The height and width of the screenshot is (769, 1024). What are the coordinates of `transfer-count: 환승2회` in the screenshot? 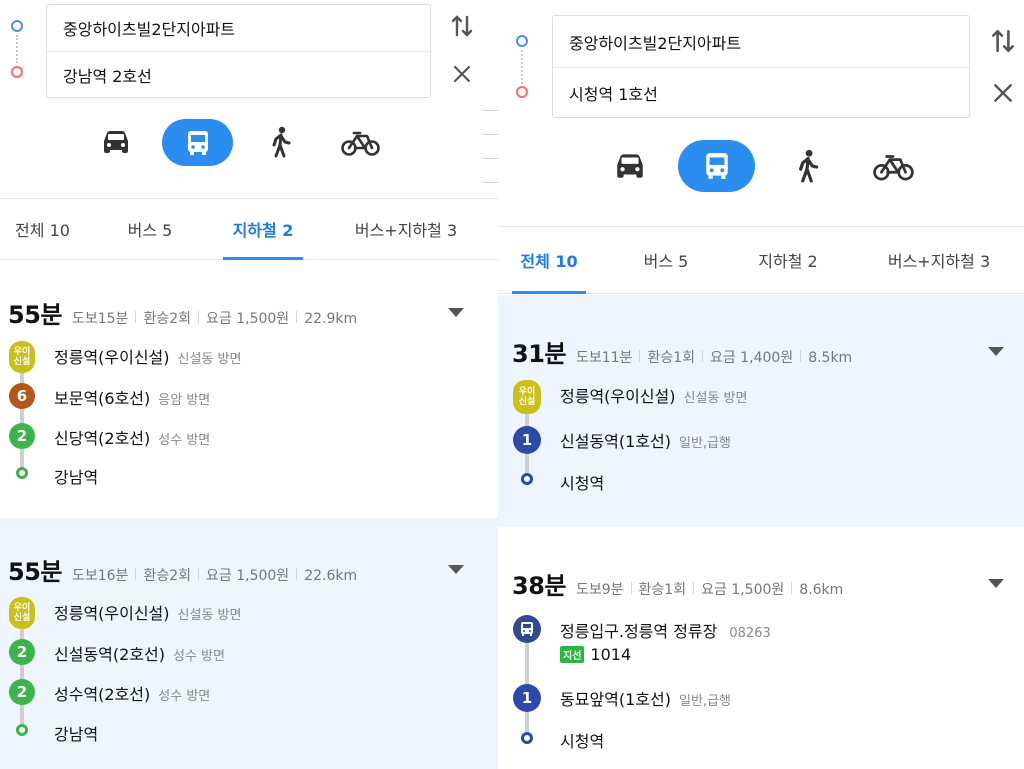 It's located at (167, 576).